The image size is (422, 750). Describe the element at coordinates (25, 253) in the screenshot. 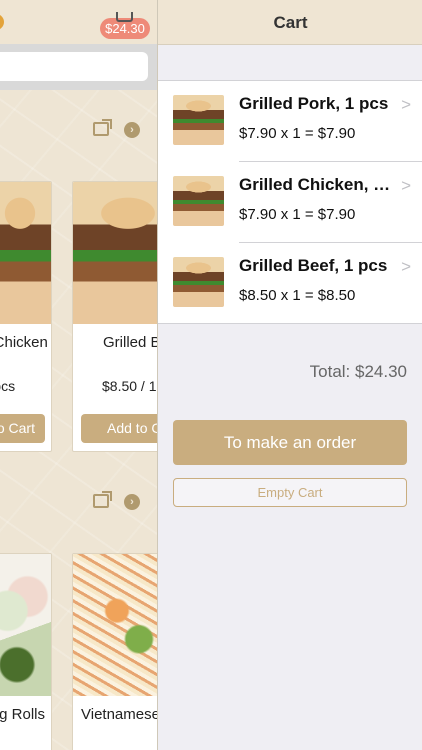

I see `grilled-chicken-photo` at that location.